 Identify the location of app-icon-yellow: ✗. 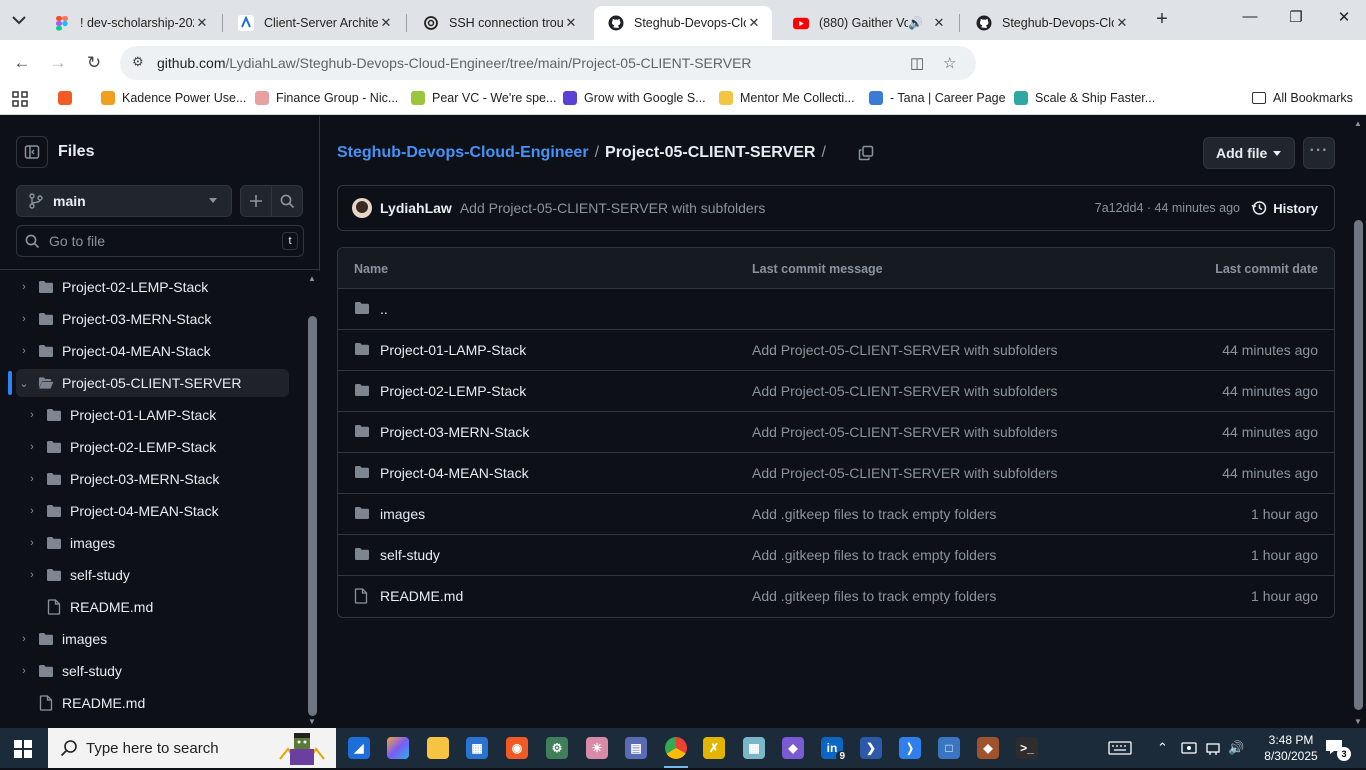
(714, 748).